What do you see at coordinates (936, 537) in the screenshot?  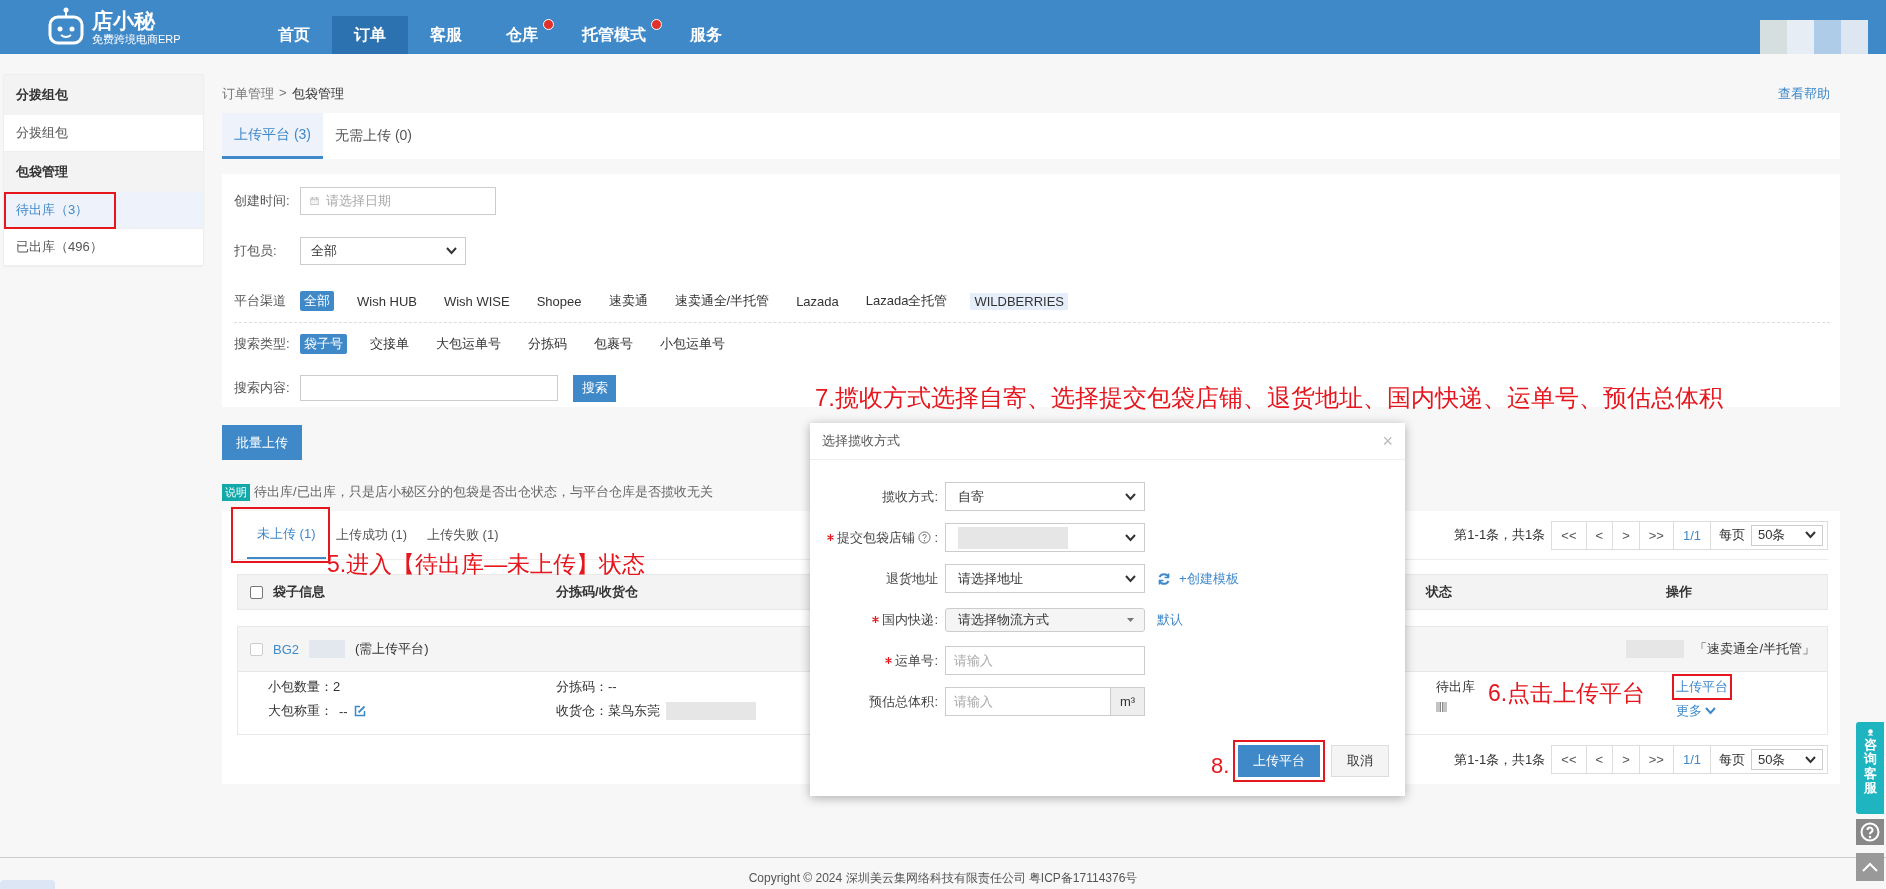 I see `label-colon: :` at bounding box center [936, 537].